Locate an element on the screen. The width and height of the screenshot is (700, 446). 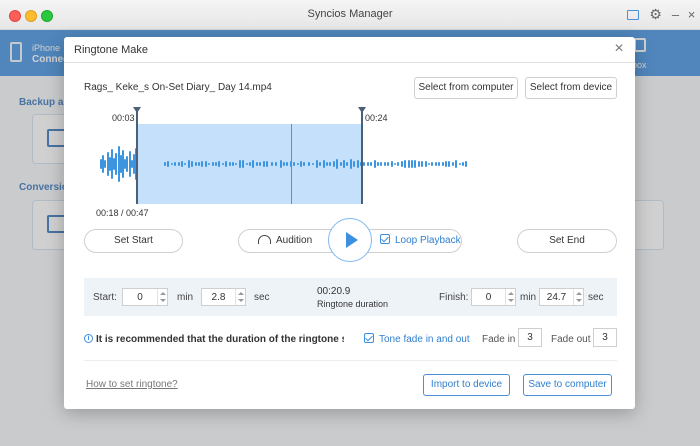
close-icon: × is located at coordinates (691, 14).